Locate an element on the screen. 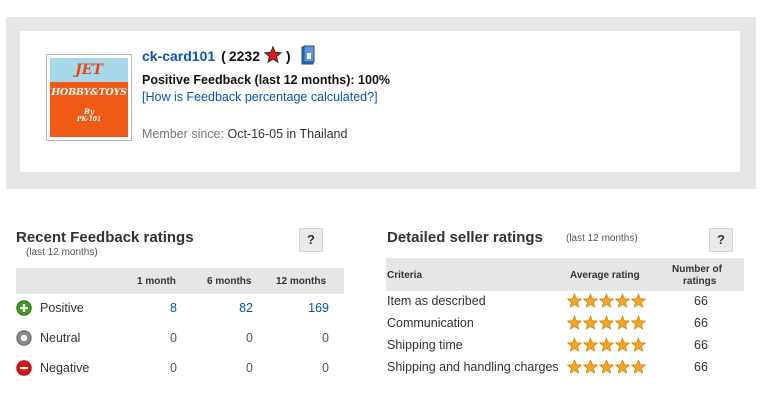  store-icon is located at coordinates (308, 56).